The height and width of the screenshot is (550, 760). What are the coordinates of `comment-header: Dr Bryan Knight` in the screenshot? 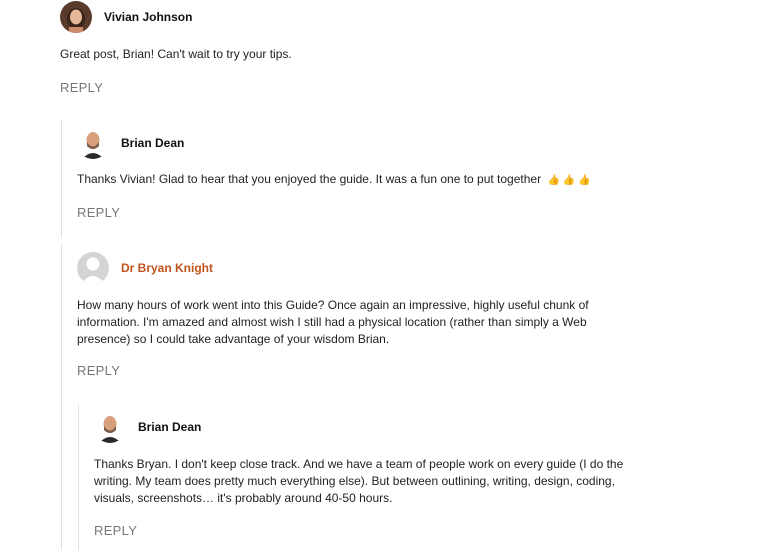 It's located at (337, 268).